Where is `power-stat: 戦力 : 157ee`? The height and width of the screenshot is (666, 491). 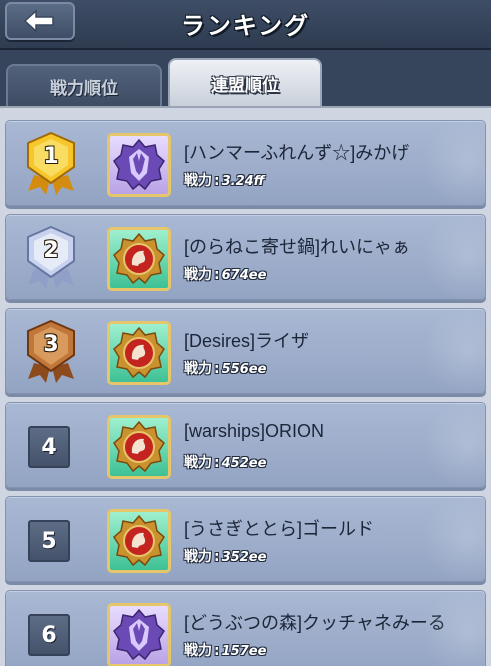
power-stat: 戦力 : 157ee is located at coordinates (225, 650).